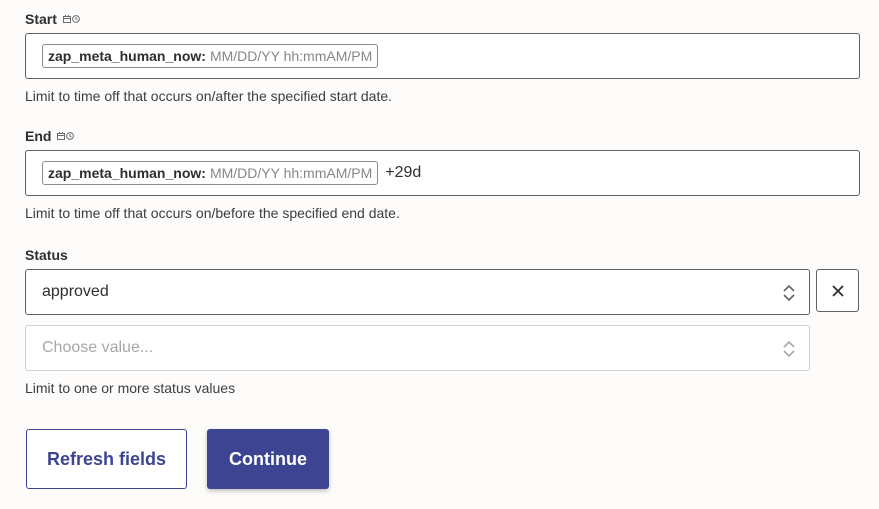  Describe the element at coordinates (442, 56) in the screenshot. I see `start-date-input: zap_meta_human_now: MM/DD/YY hh:mmAM/PM` at that location.